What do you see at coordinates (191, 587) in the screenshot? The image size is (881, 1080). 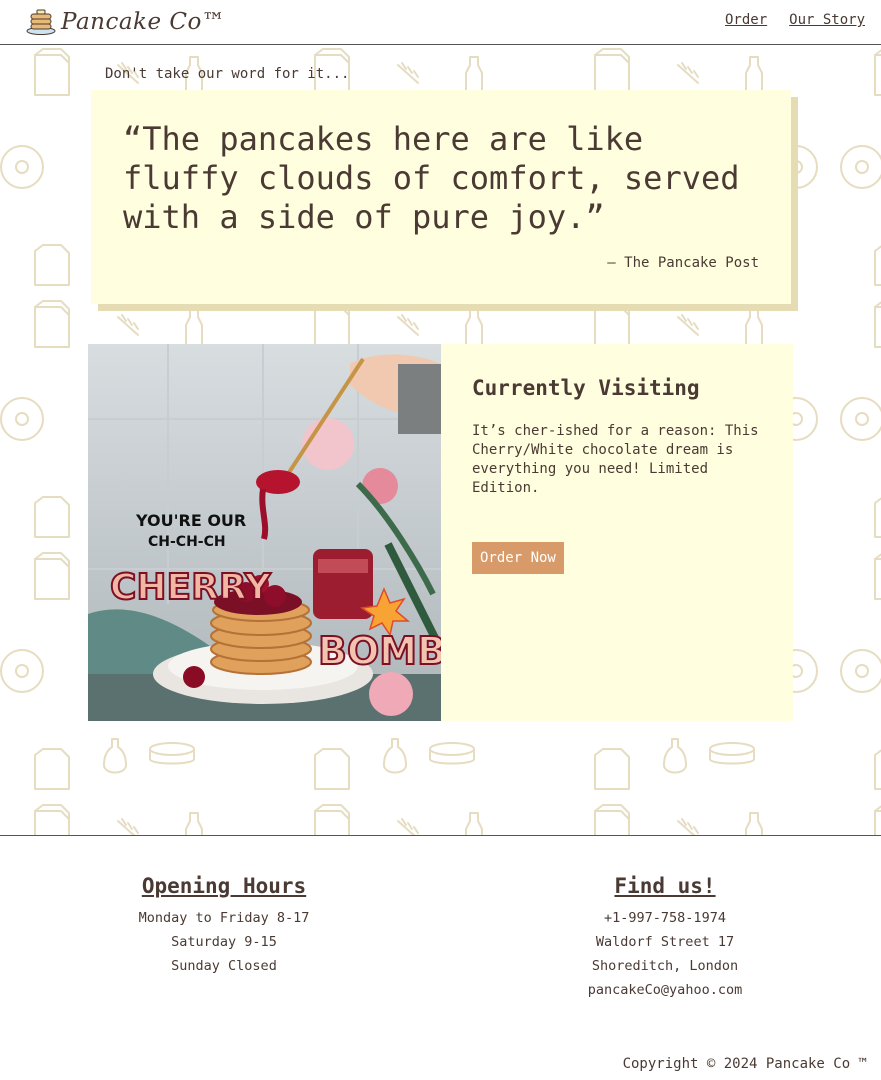 I see `svg-text: CHERRY` at bounding box center [191, 587].